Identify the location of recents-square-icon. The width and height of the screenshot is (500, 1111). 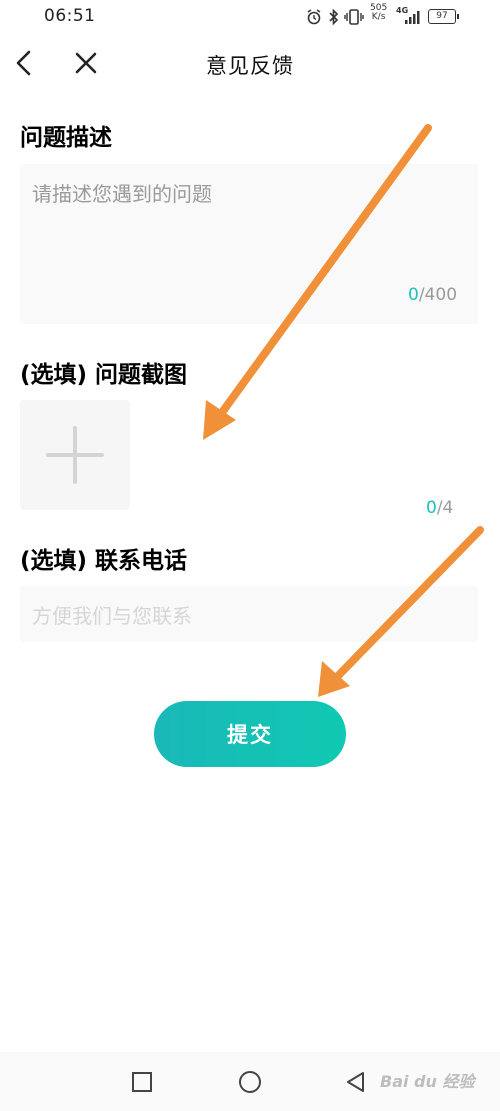
(142, 1082).